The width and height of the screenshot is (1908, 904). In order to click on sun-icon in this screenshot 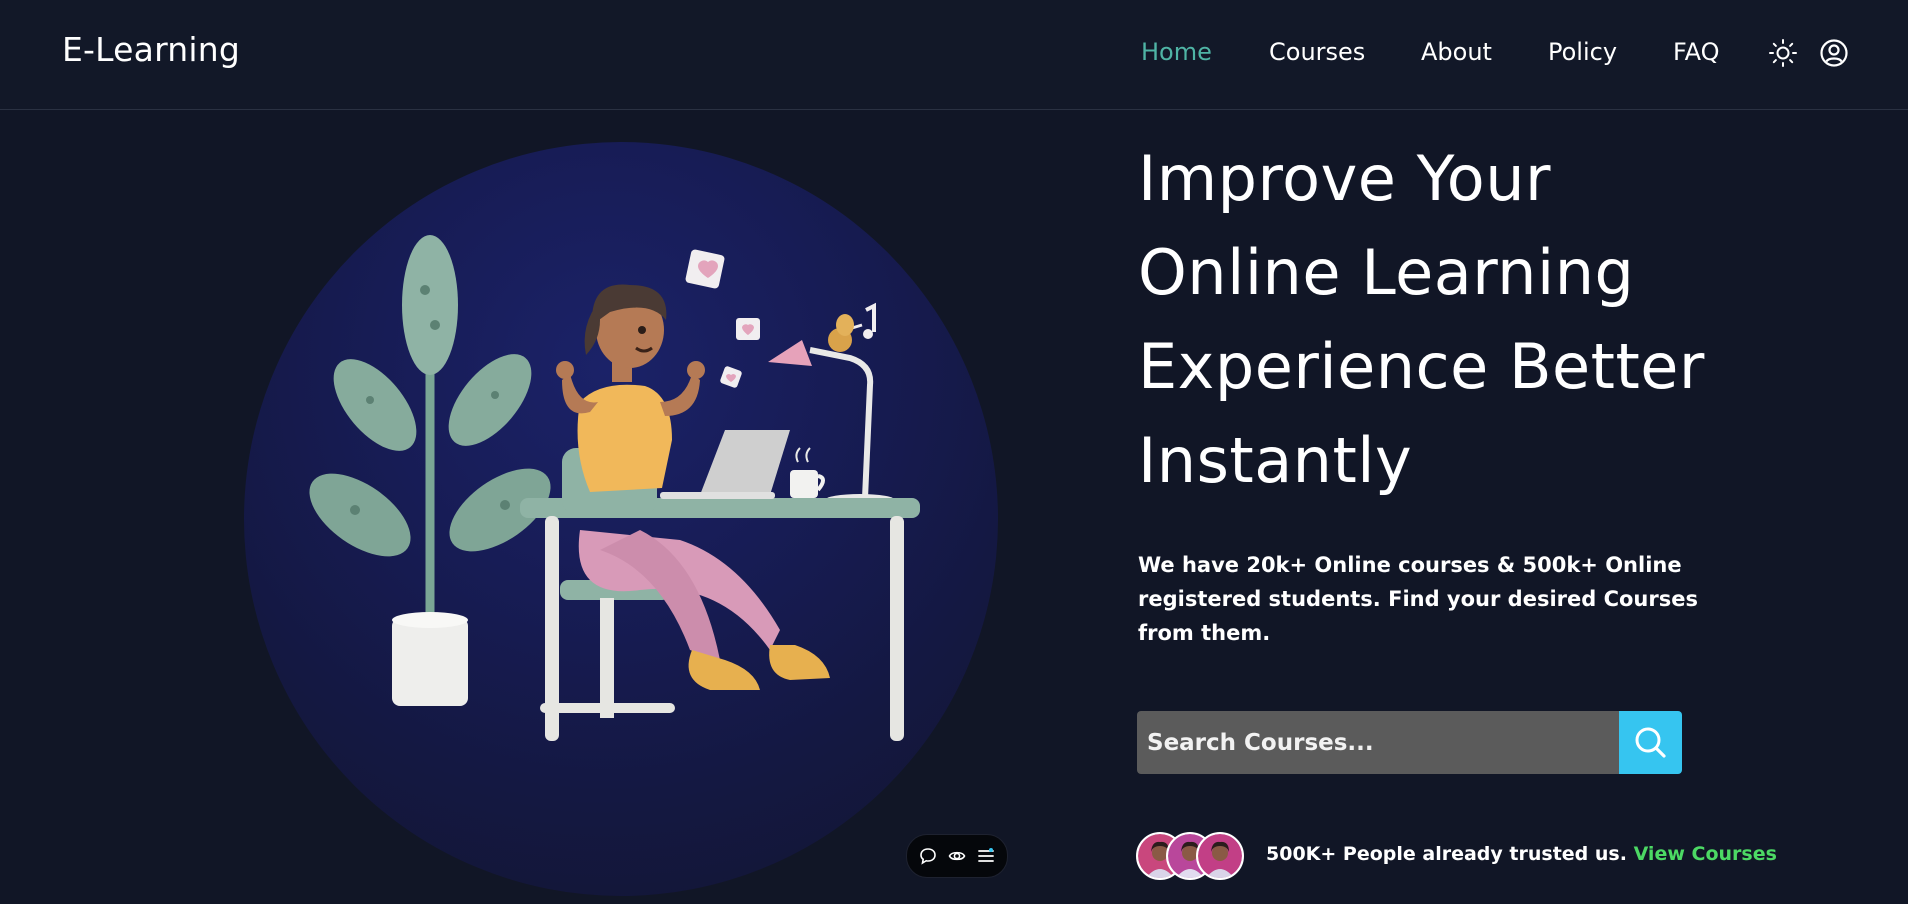, I will do `click(1783, 53)`.